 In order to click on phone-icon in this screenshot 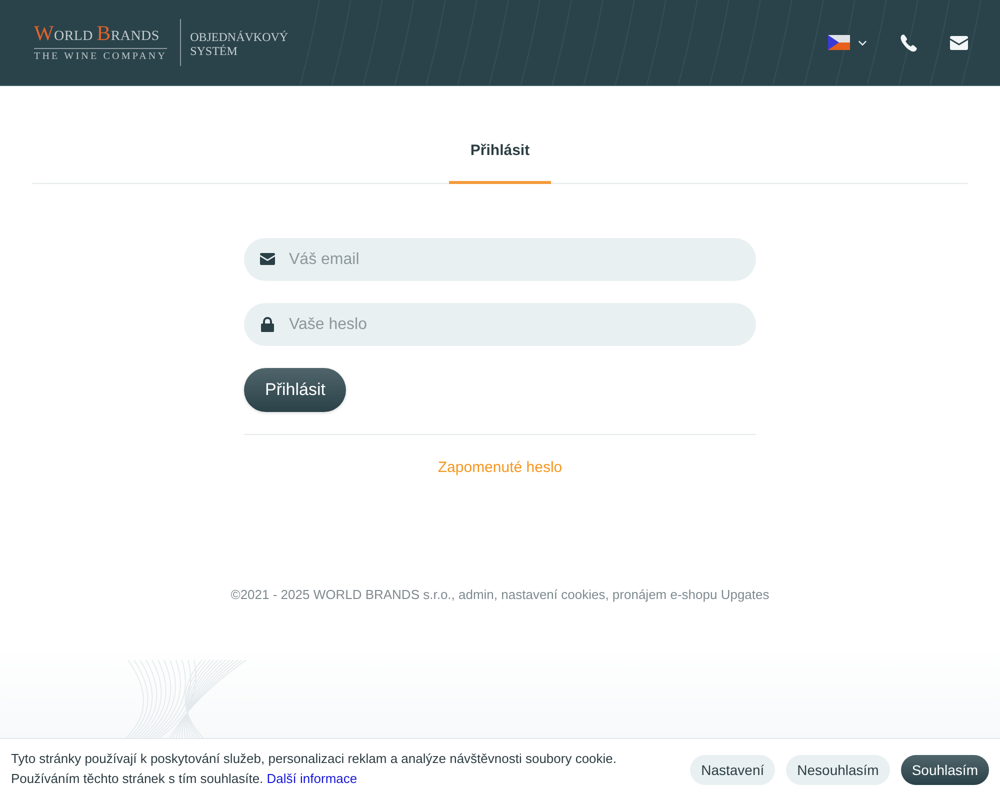, I will do `click(909, 43)`.